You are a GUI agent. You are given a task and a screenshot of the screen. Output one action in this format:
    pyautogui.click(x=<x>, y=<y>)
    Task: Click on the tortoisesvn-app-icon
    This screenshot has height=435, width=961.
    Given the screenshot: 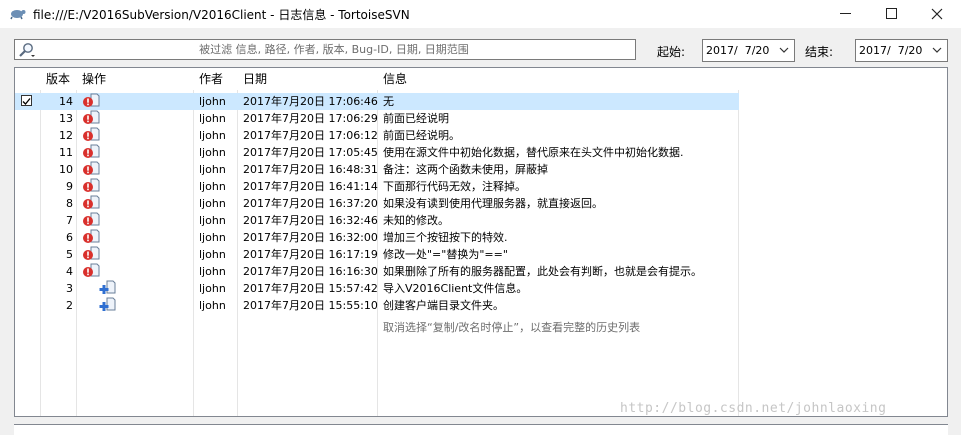 What is the action you would take?
    pyautogui.click(x=18, y=15)
    